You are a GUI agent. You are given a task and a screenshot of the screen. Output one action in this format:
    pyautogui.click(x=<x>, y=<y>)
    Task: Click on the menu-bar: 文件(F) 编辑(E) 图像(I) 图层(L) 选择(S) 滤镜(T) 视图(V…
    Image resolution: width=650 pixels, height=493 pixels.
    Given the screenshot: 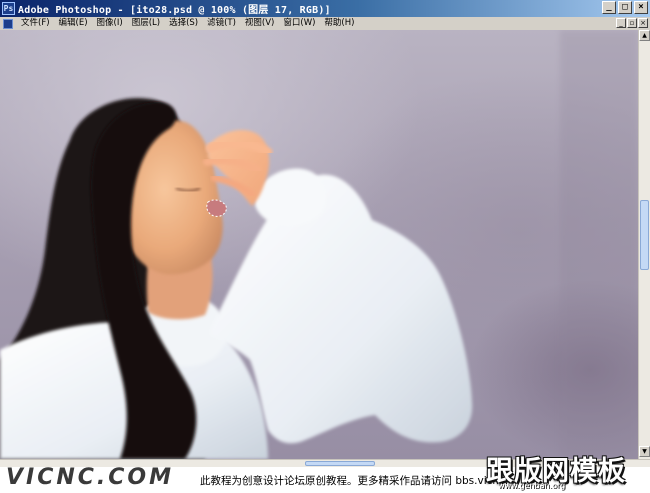 What is the action you would take?
    pyautogui.click(x=325, y=23)
    